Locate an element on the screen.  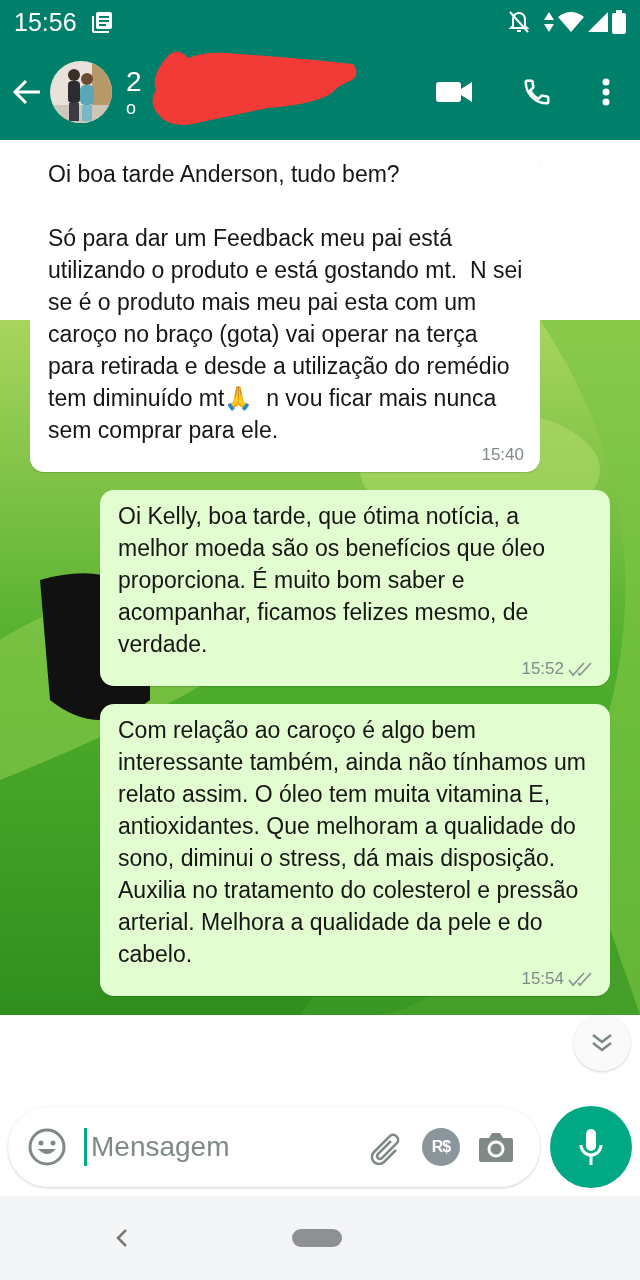
chevrons-down-icon is located at coordinates (602, 1043).